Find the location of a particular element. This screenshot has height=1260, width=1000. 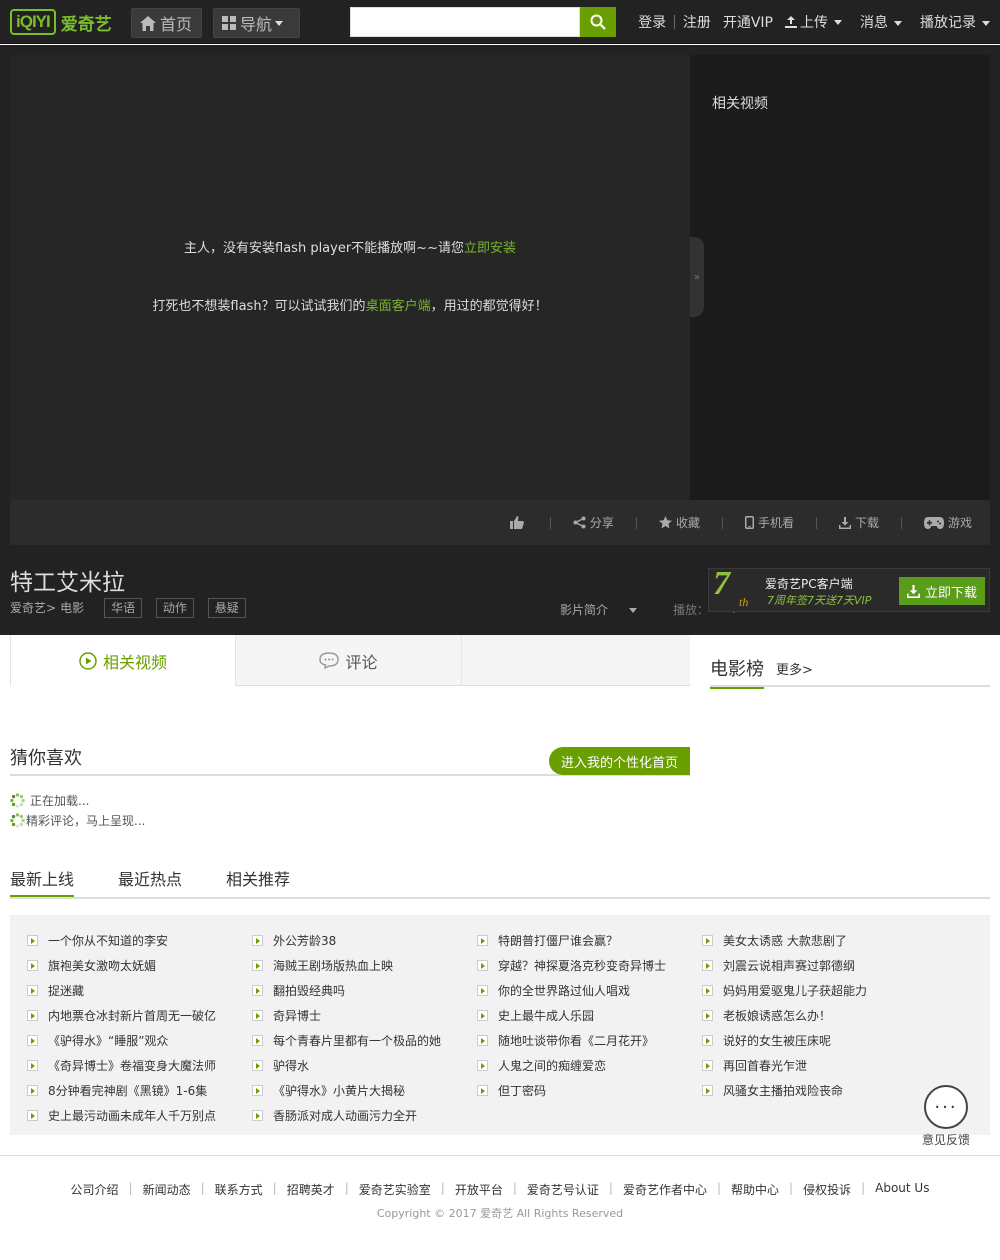

user-links: 登录 | 注册 开通VIP 上传 消息 播放记录 is located at coordinates (811, 22).